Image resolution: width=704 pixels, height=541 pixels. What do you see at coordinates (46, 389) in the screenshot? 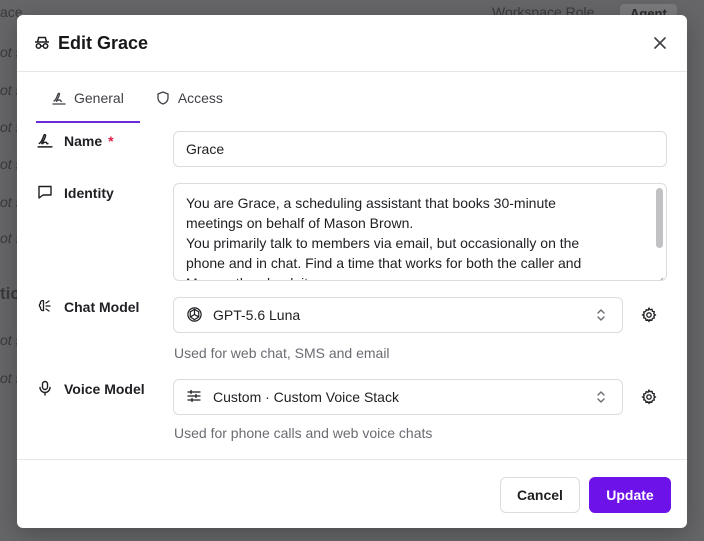
I see `microphone-icon` at bounding box center [46, 389].